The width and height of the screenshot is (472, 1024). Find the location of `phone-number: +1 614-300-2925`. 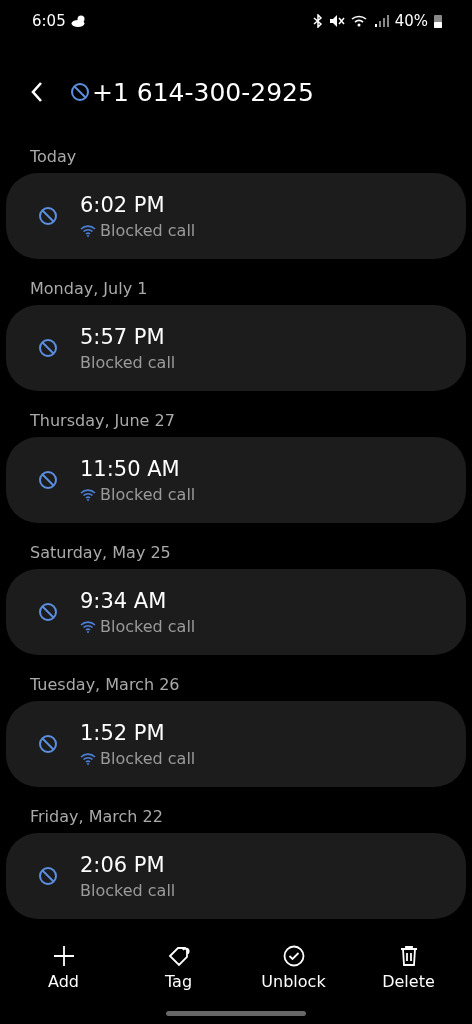

phone-number: +1 614-300-2925 is located at coordinates (203, 92).